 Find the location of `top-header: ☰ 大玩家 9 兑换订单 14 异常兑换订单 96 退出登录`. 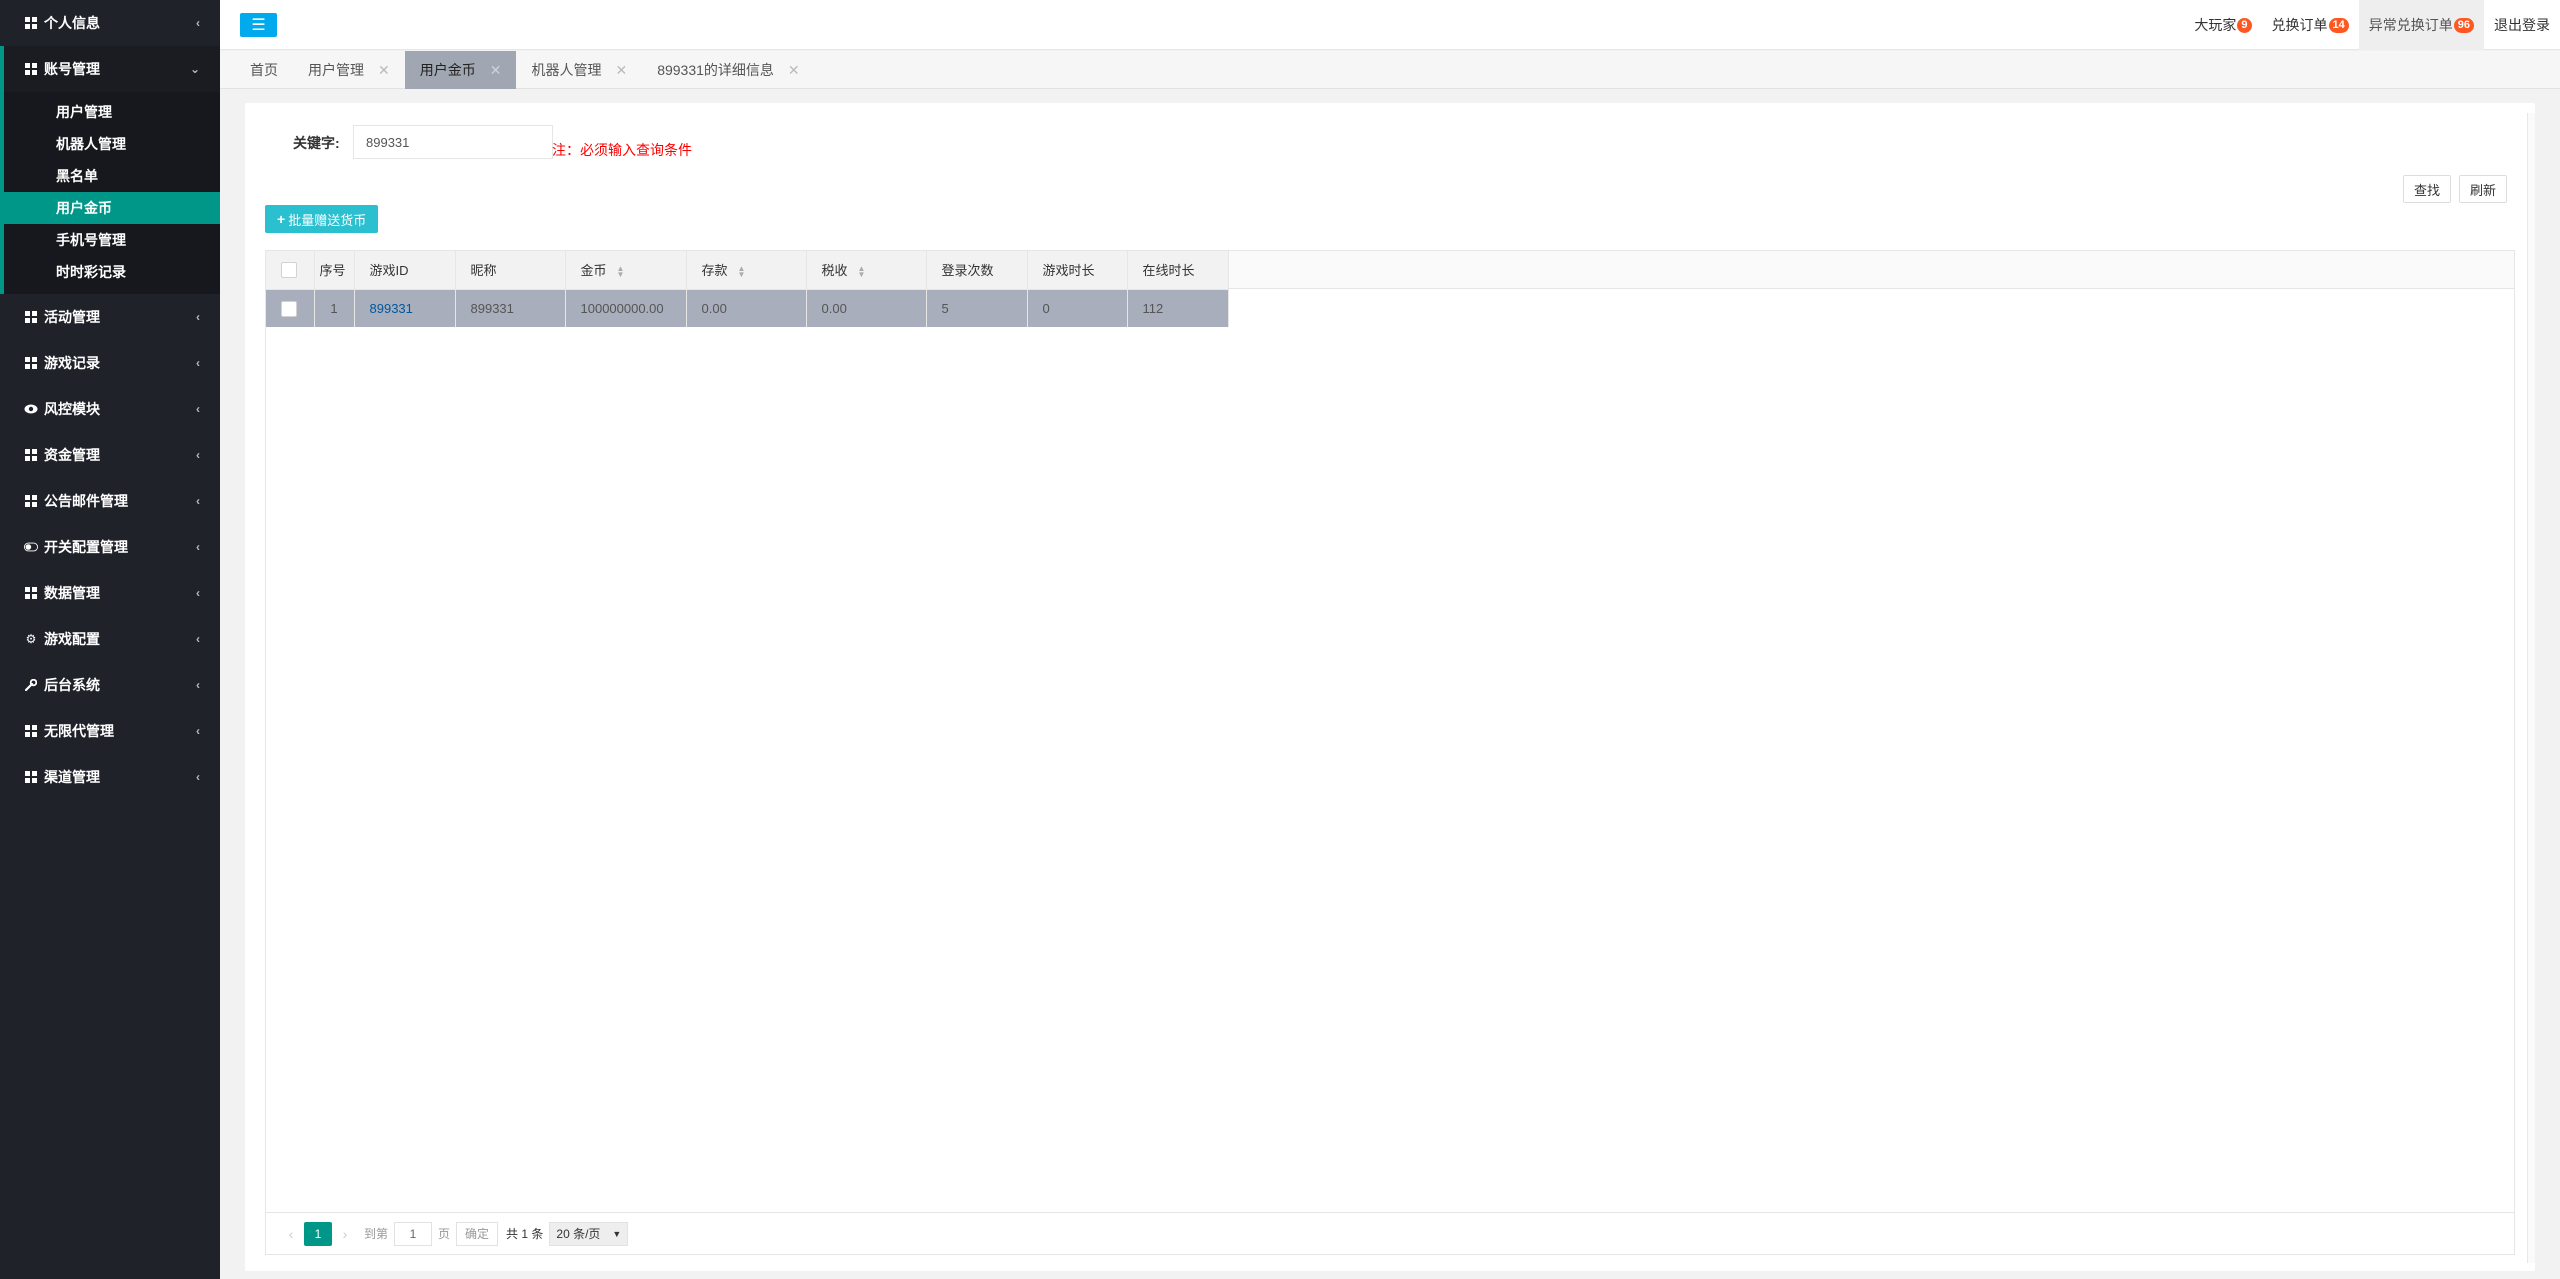

top-header: ☰ 大玩家 9 兑换订单 14 异常兑换订单 96 退出登录 is located at coordinates (1390, 25).